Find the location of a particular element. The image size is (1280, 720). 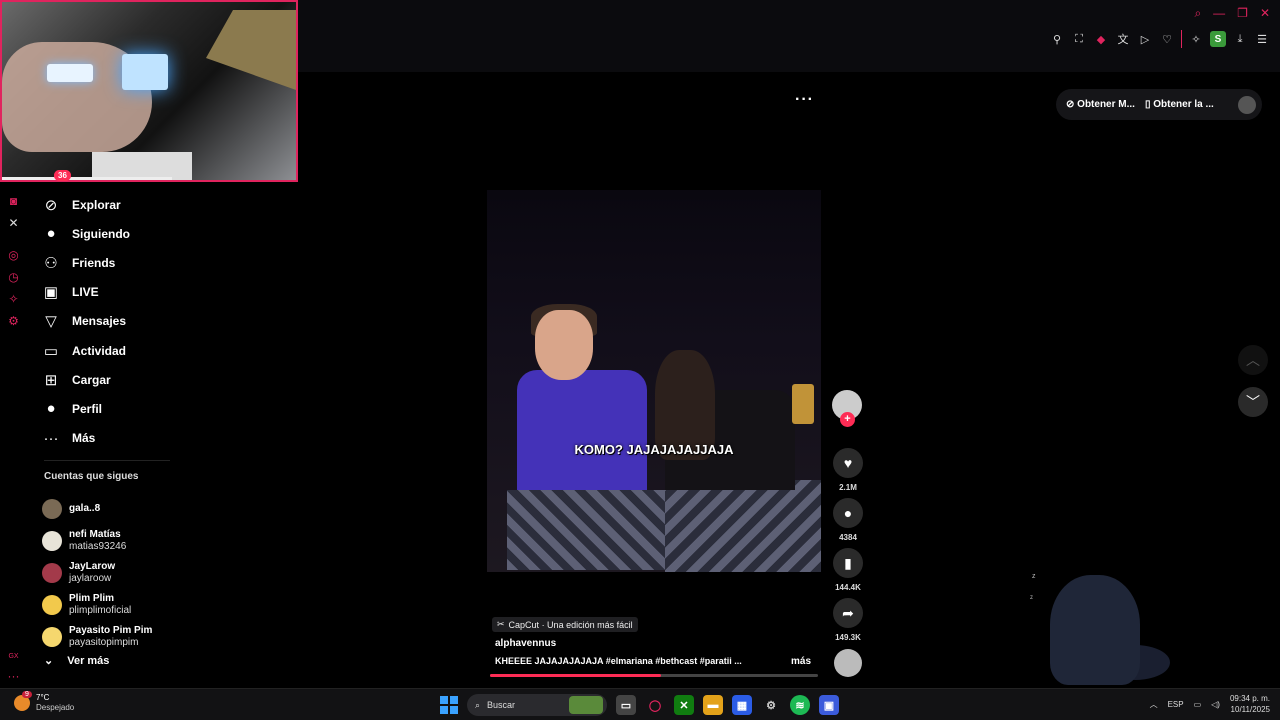

pip-scene-wall is located at coordinates (251, 50).